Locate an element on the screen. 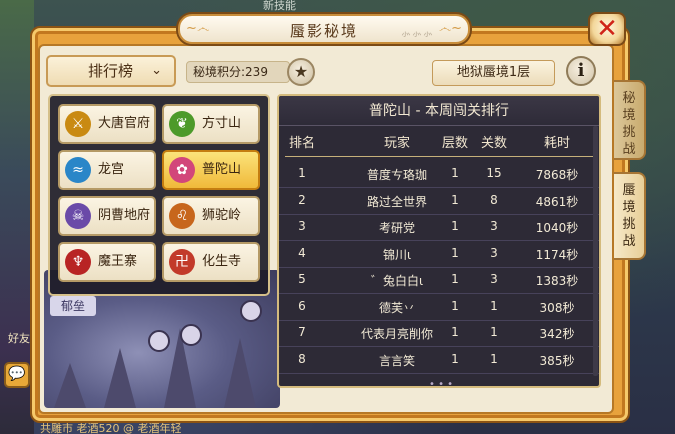  temple-emblem-icon: 卍 is located at coordinates (182, 262).